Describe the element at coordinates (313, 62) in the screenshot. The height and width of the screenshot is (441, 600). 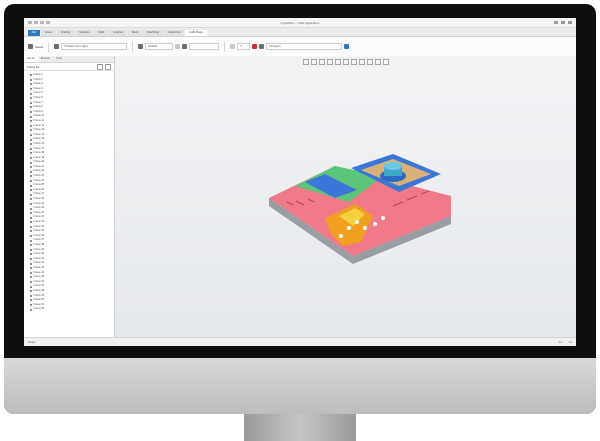
I see `view-front-icon` at that location.